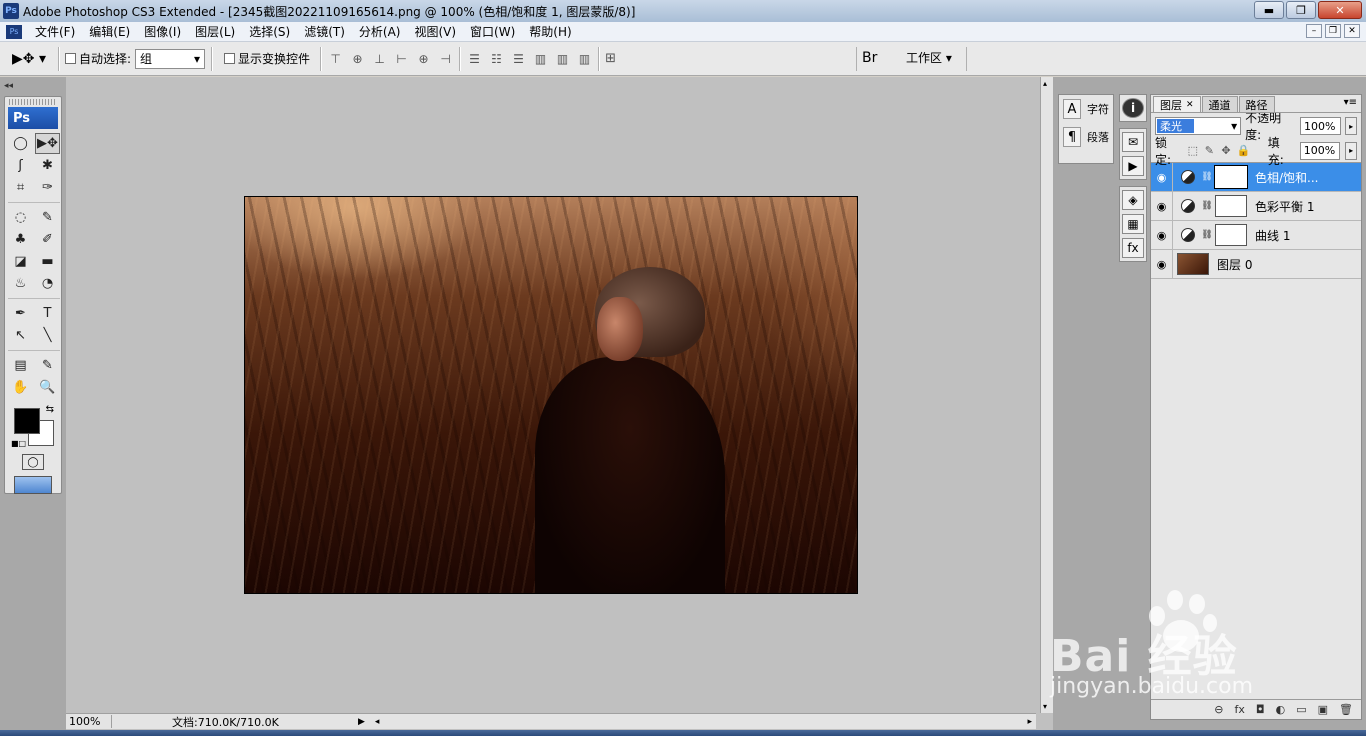 This screenshot has height=736, width=1366. Describe the element at coordinates (20, 387) in the screenshot. I see `hand-tool-icon: ✋` at that location.